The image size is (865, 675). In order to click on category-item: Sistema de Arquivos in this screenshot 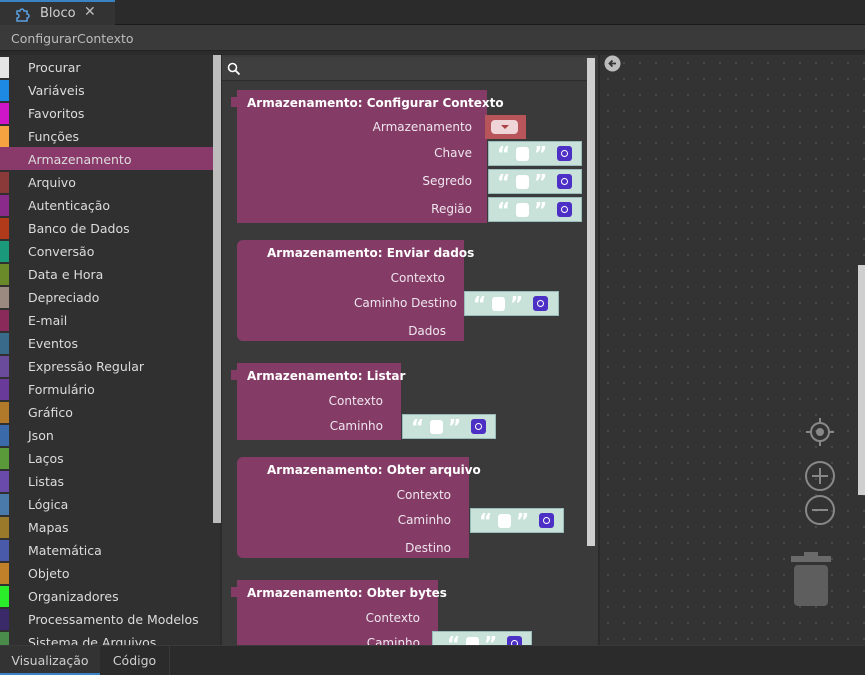, I will do `click(110, 637)`.